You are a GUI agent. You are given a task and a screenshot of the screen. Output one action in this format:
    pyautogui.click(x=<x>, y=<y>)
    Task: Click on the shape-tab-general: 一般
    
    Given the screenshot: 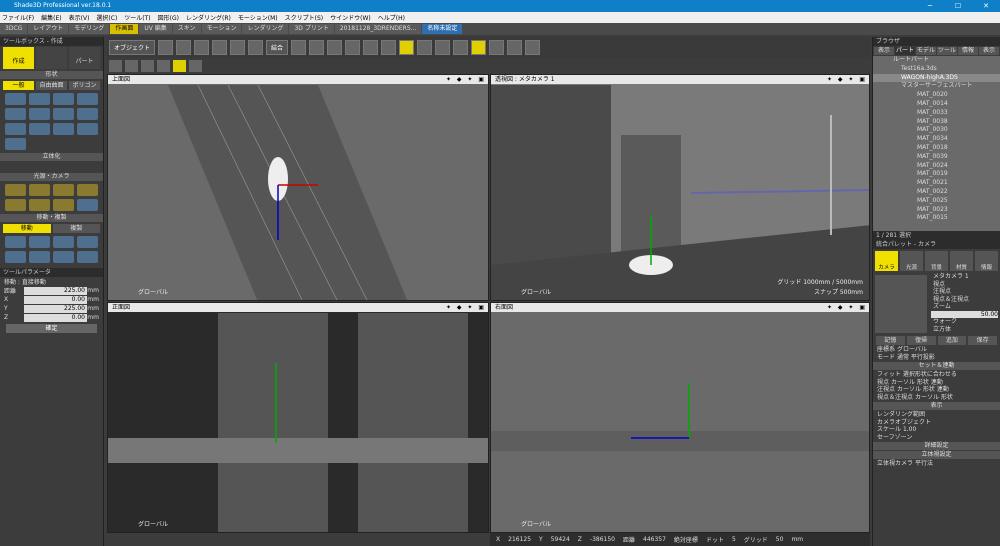 What is the action you would take?
    pyautogui.click(x=18, y=85)
    